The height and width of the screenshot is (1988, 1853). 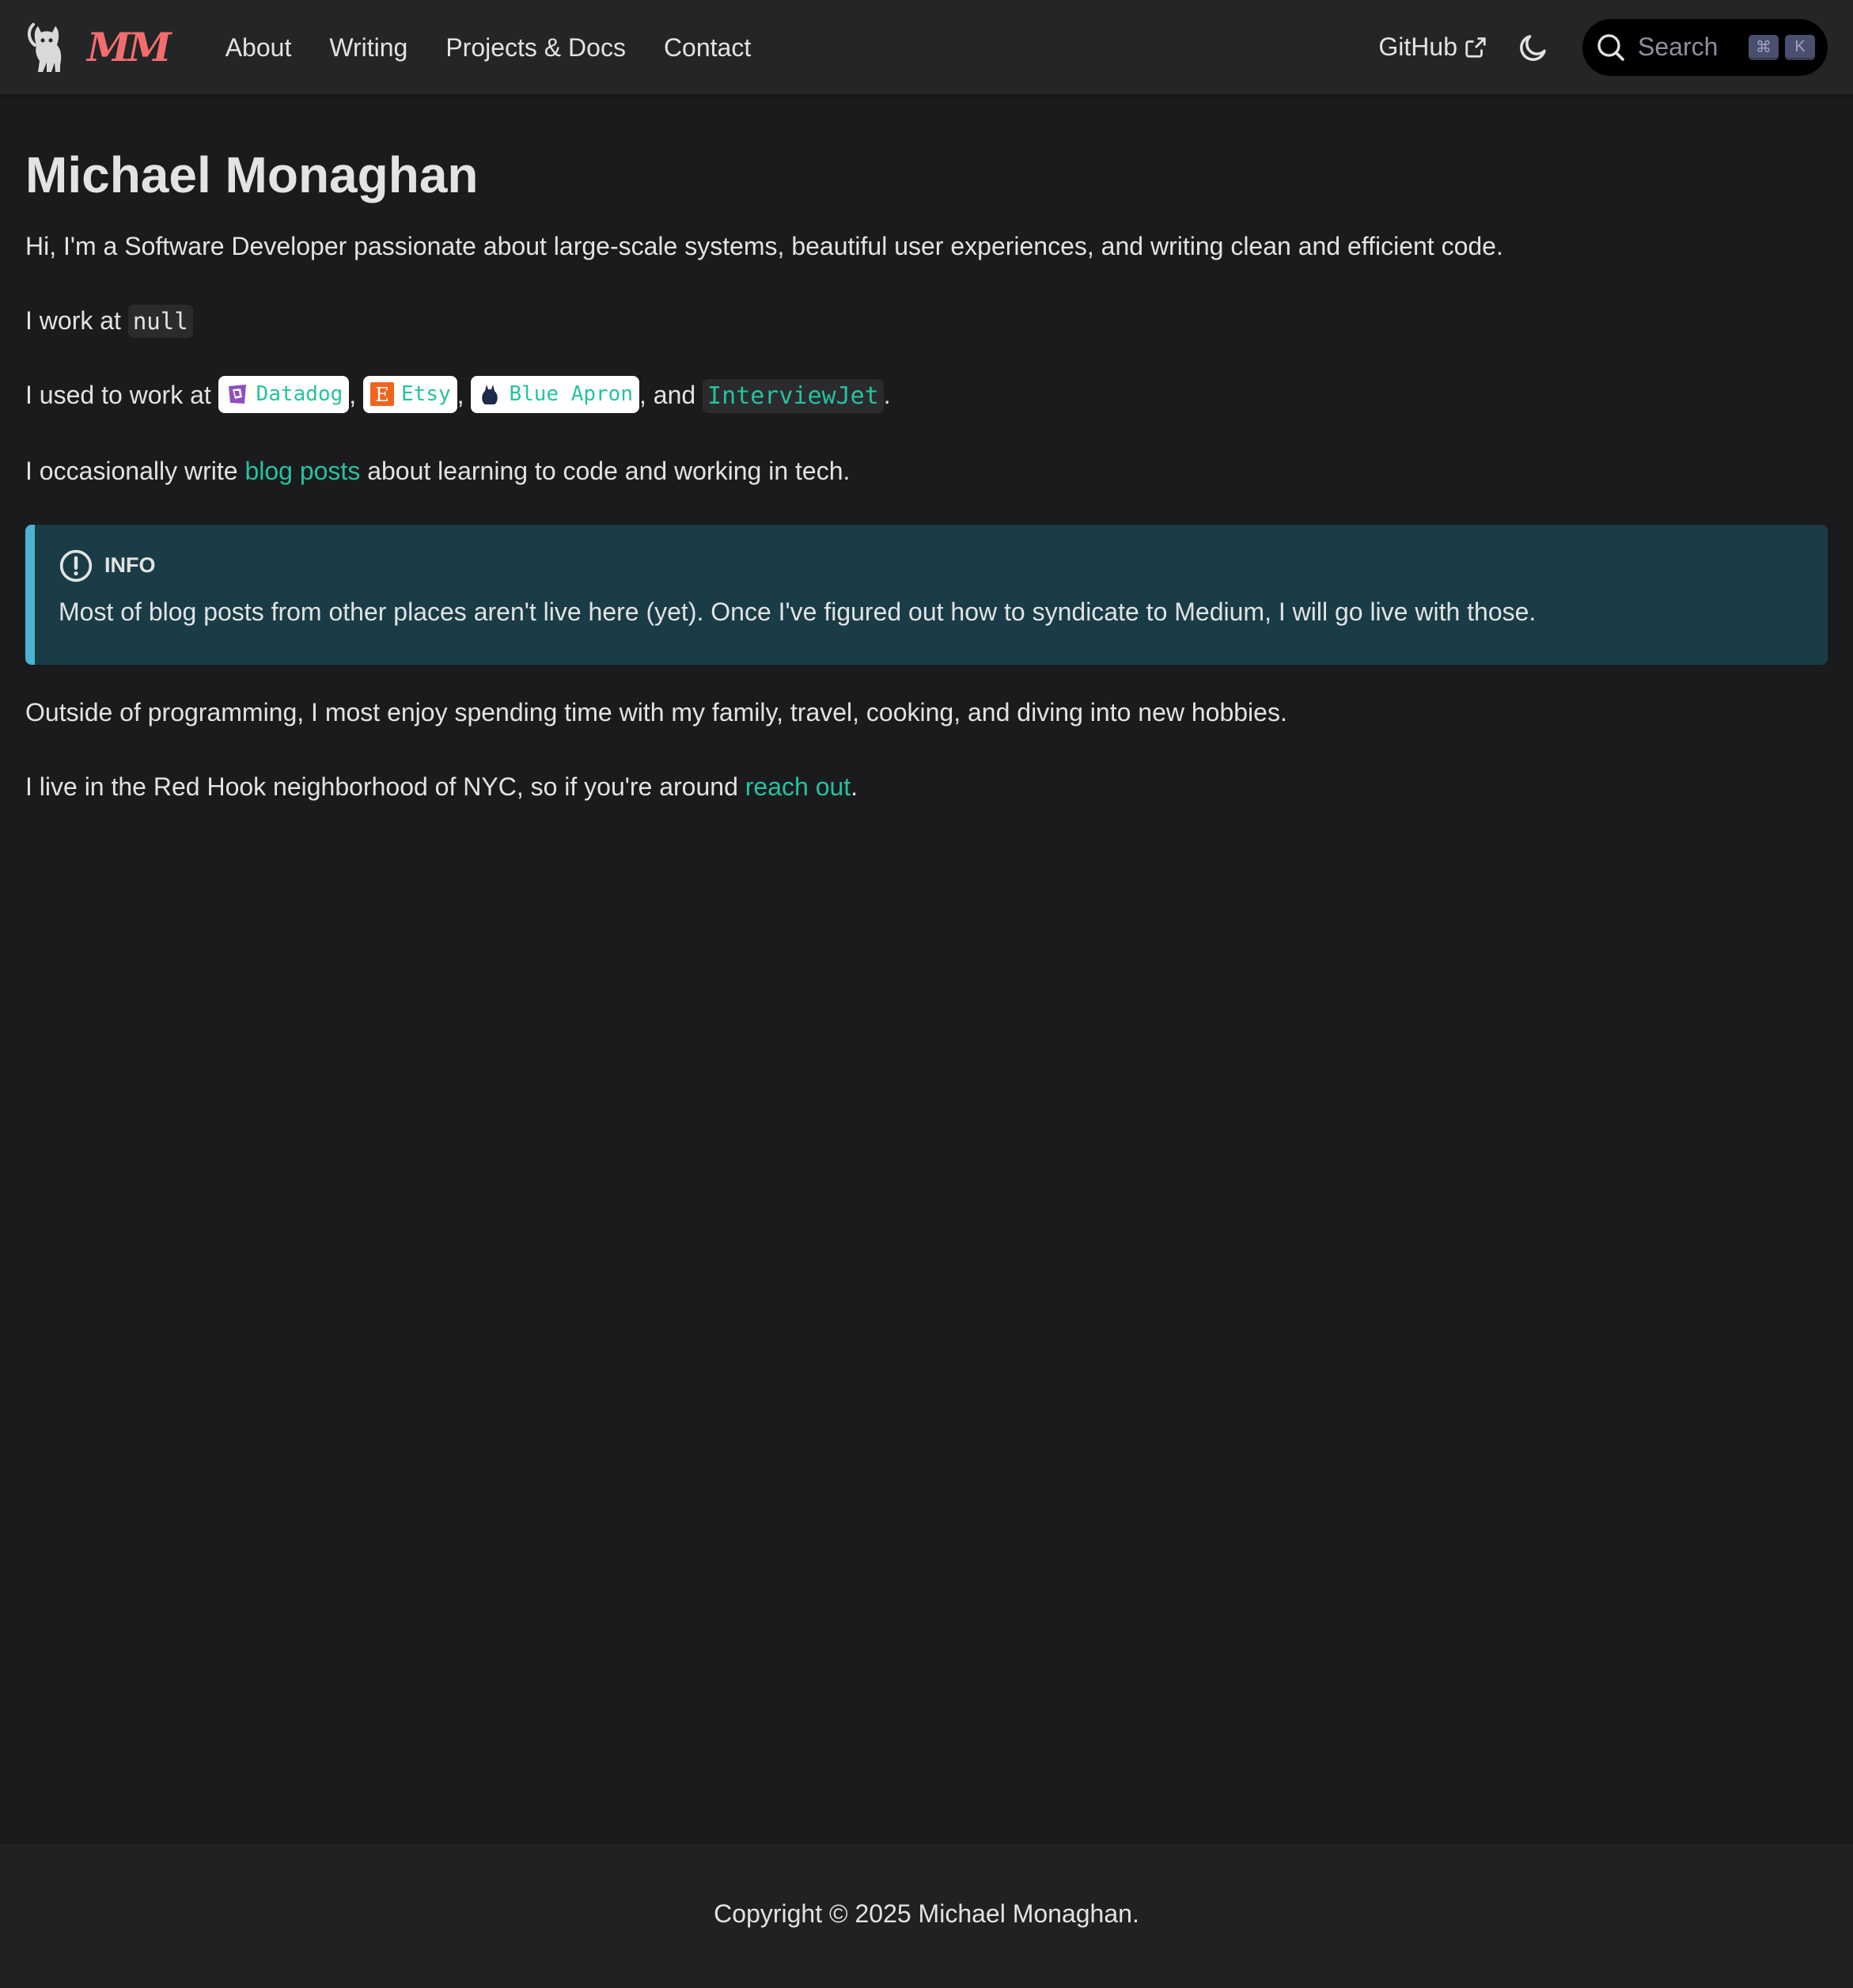 I want to click on exclamation-circle-icon, so click(x=76, y=565).